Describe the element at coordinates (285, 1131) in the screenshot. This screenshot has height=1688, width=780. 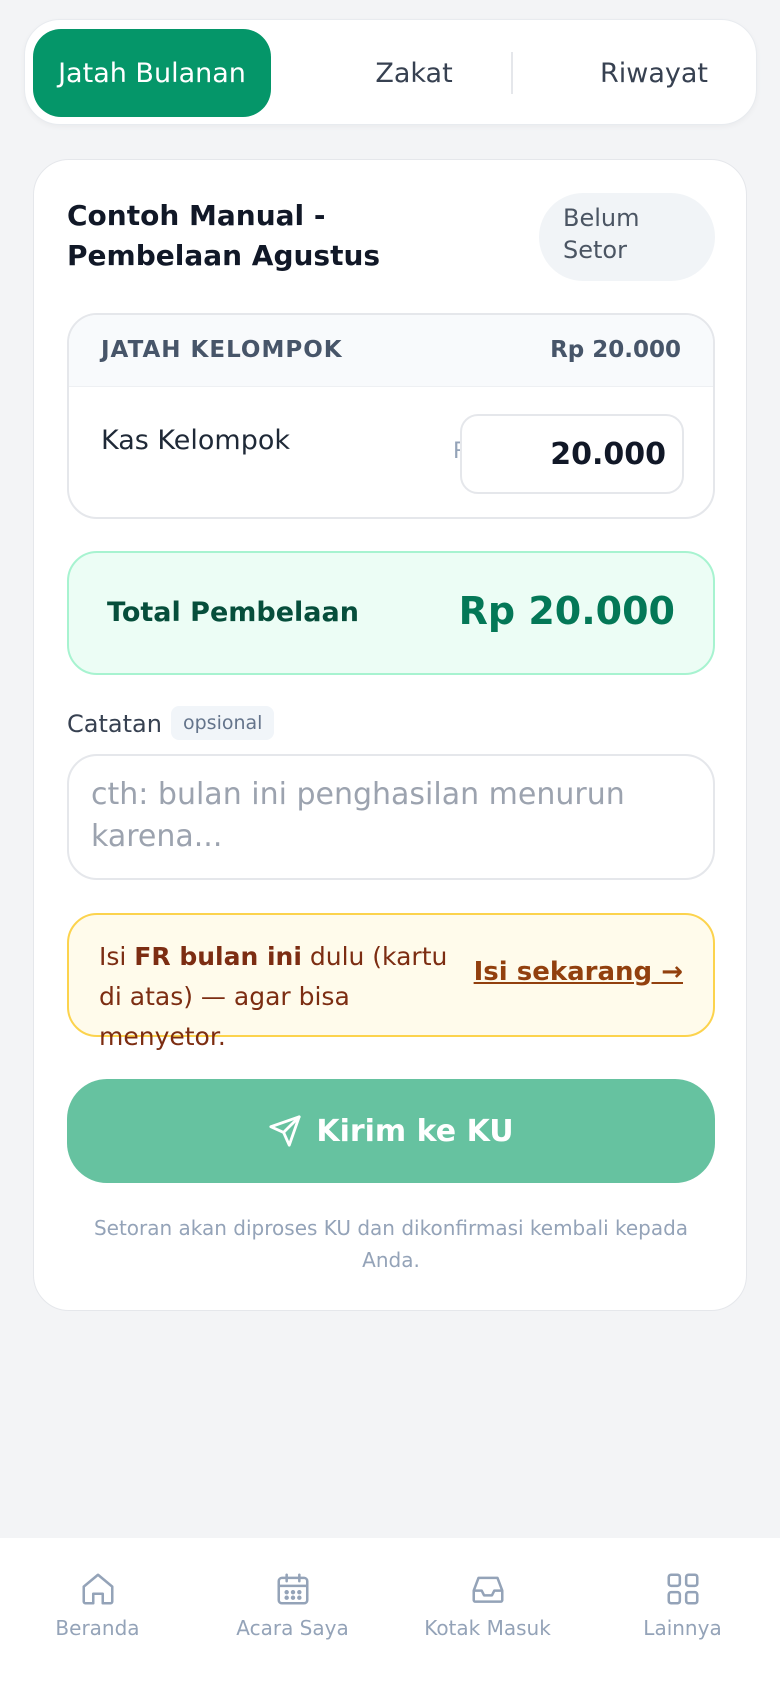
I see `send-icon` at that location.